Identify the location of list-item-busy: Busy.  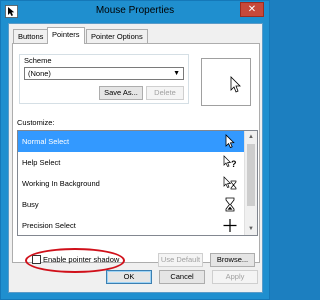
(131, 204).